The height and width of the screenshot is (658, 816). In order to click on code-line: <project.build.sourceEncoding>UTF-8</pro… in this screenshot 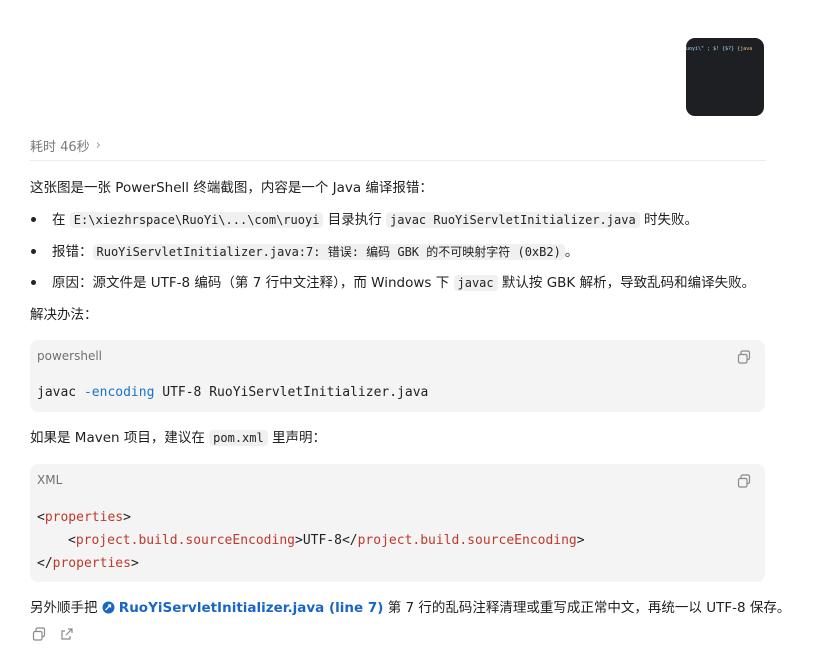, I will do `click(326, 540)`.